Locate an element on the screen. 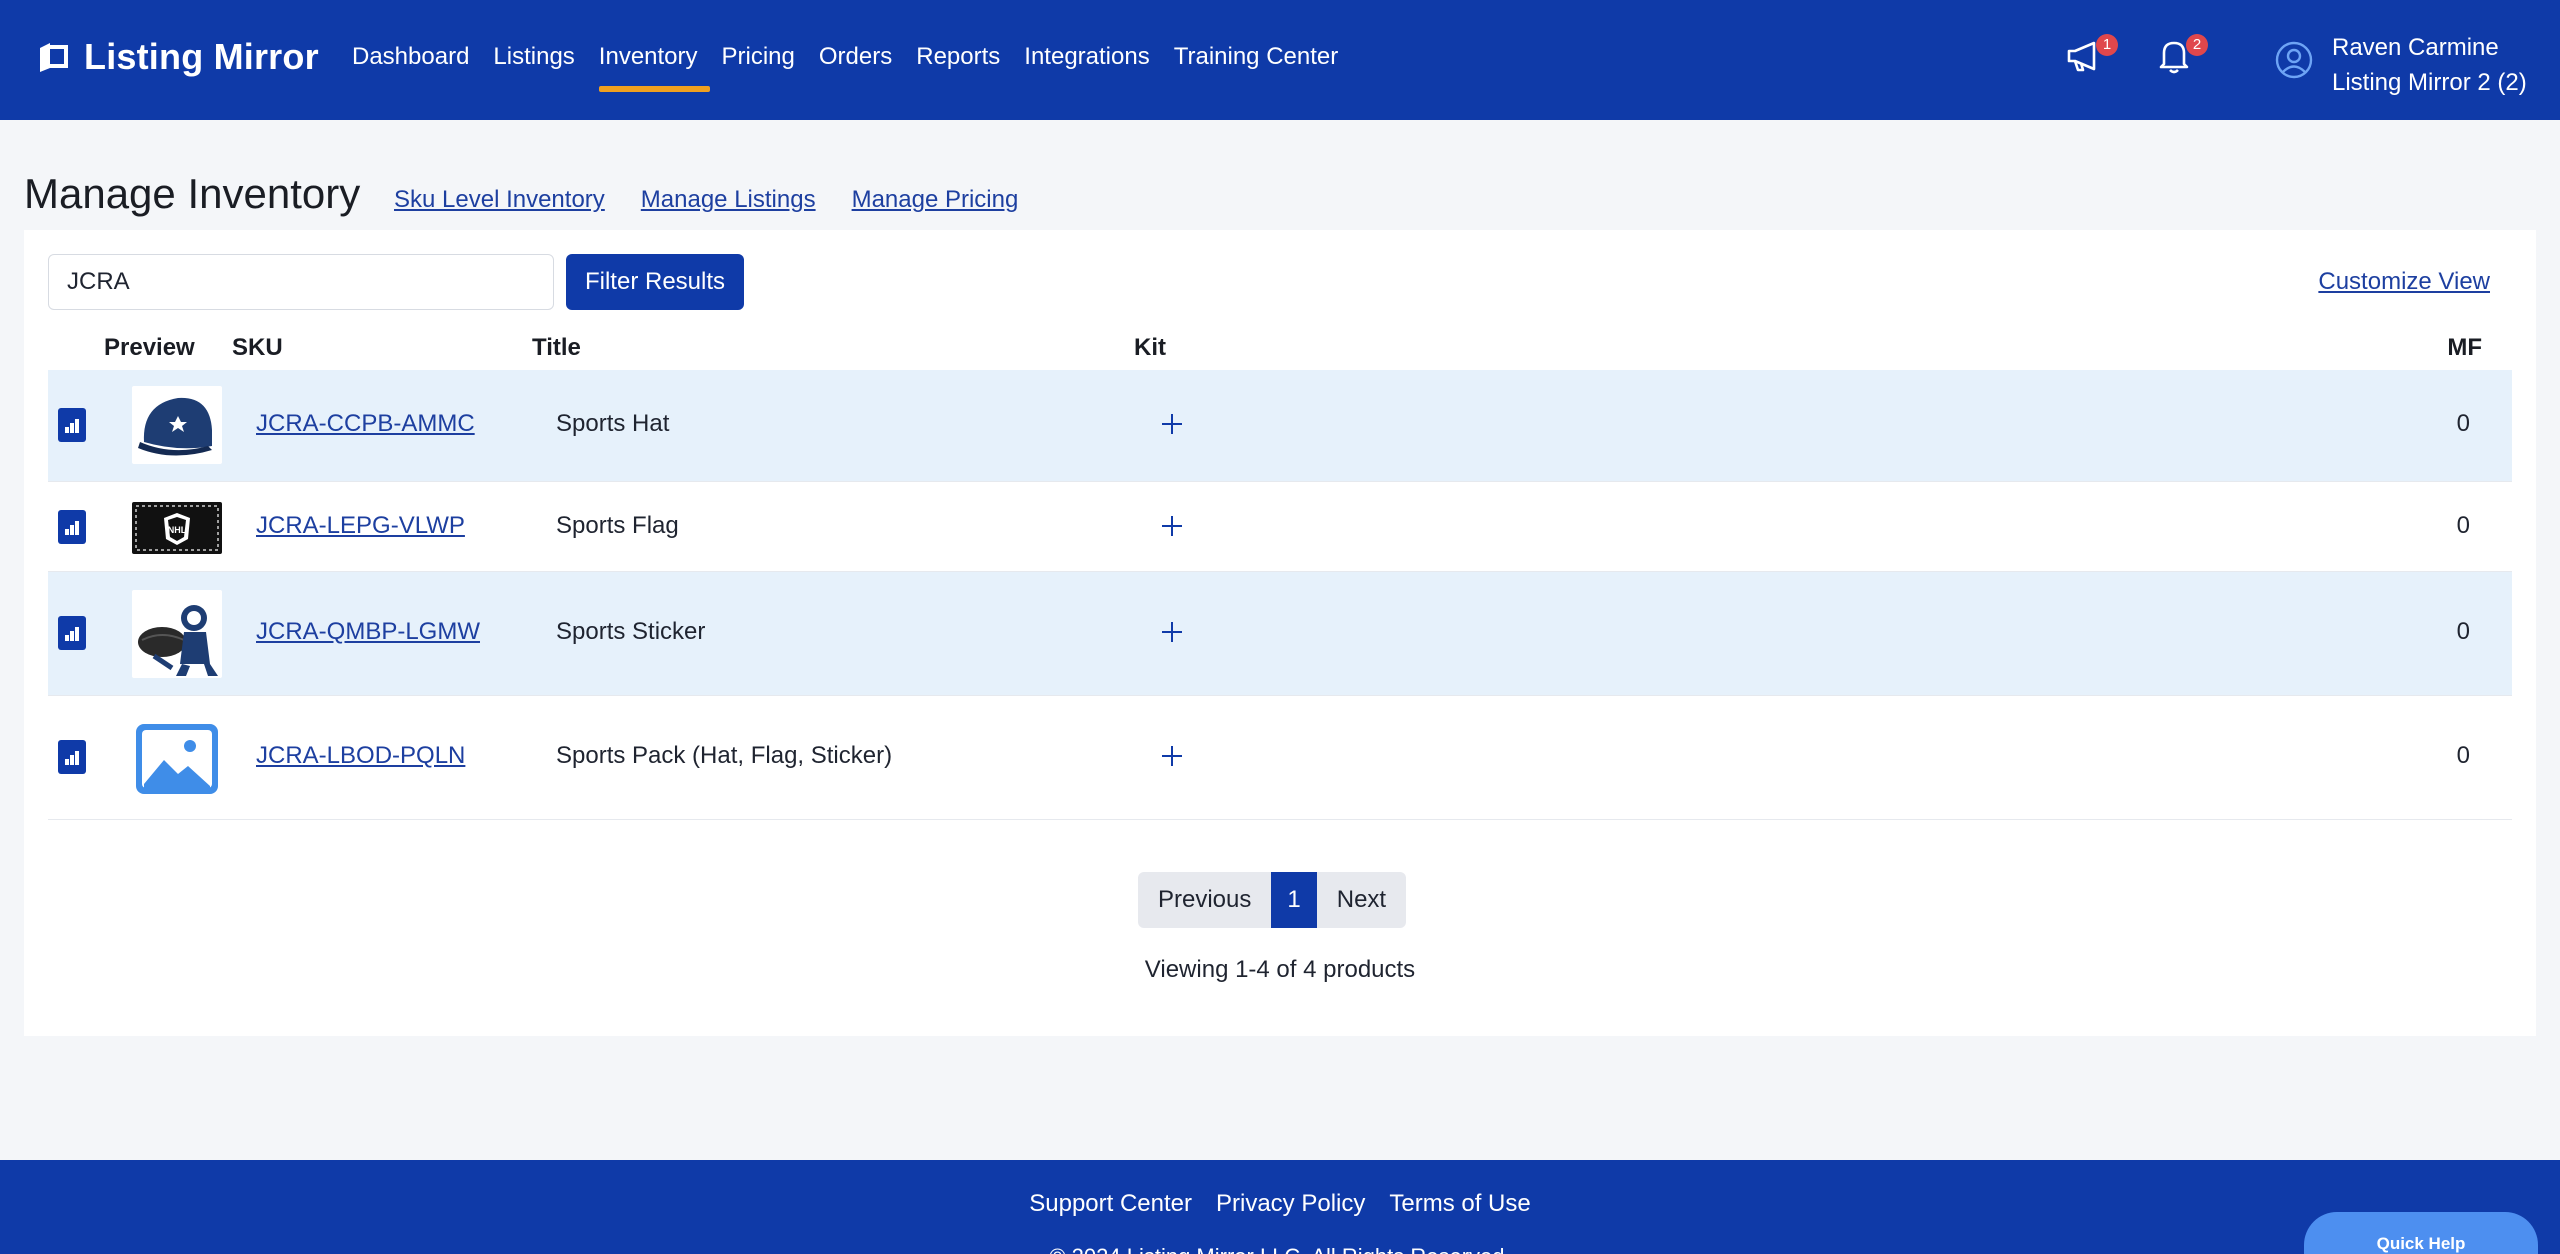 Image resolution: width=2560 pixels, height=1254 pixels. image-placeholder-icon is located at coordinates (177, 759).